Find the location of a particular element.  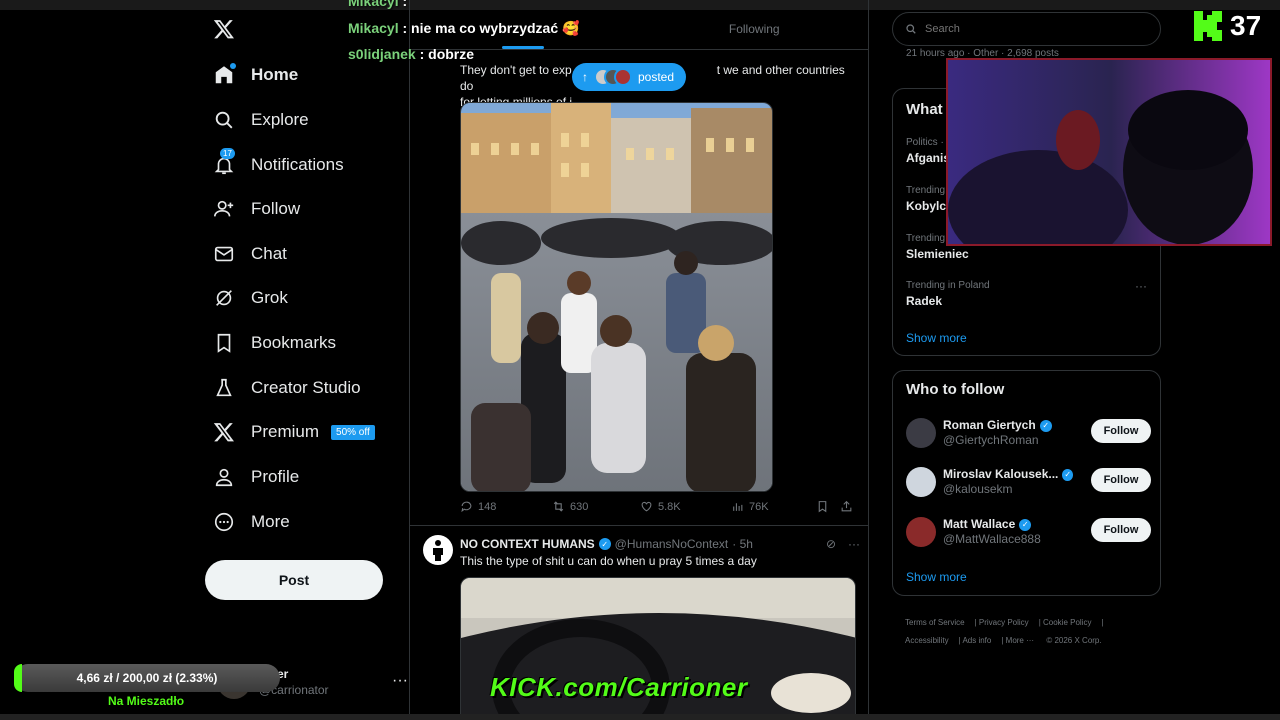

trend-item: Kobylc is located at coordinates (926, 206).